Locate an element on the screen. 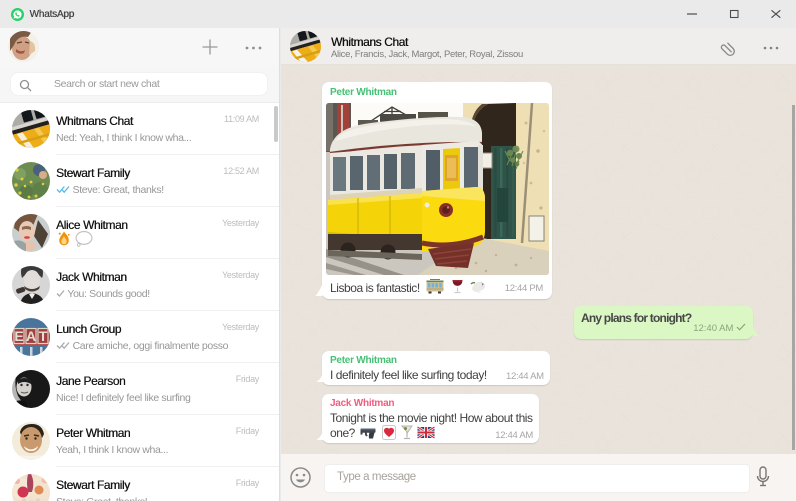 This screenshot has width=796, height=501. svg-text: T is located at coordinates (43, 336).